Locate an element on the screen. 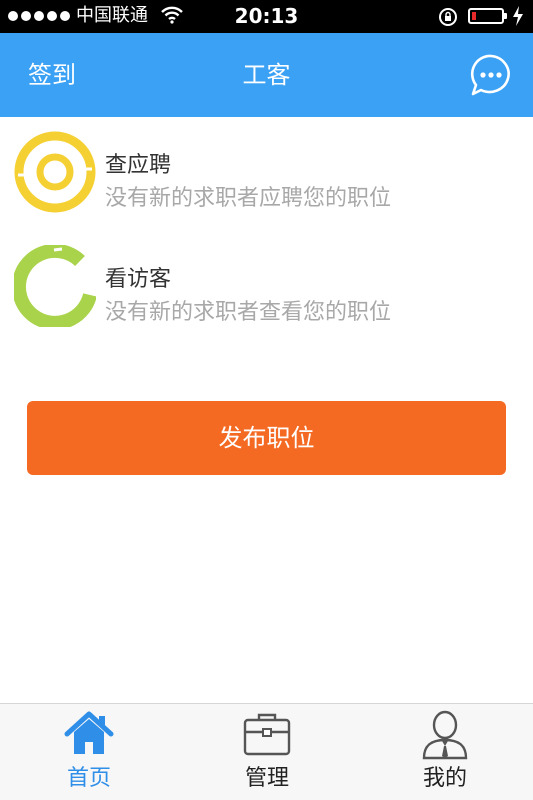  person-icon is located at coordinates (445, 735).